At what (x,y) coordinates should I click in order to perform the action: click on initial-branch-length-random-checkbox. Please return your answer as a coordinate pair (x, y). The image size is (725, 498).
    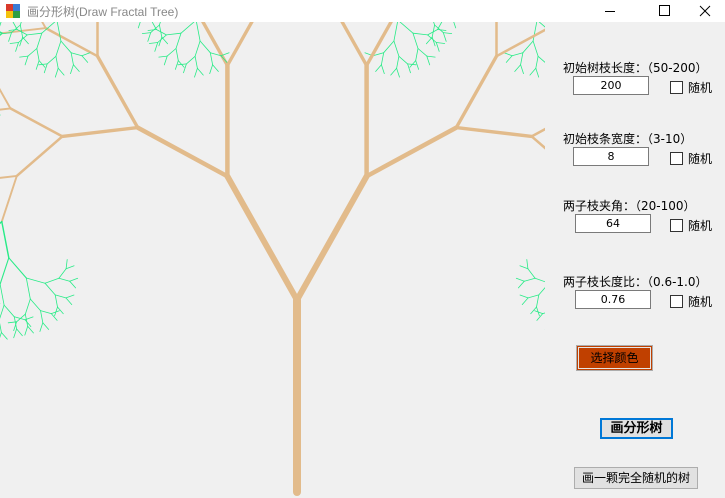
    Looking at the image, I should click on (676, 87).